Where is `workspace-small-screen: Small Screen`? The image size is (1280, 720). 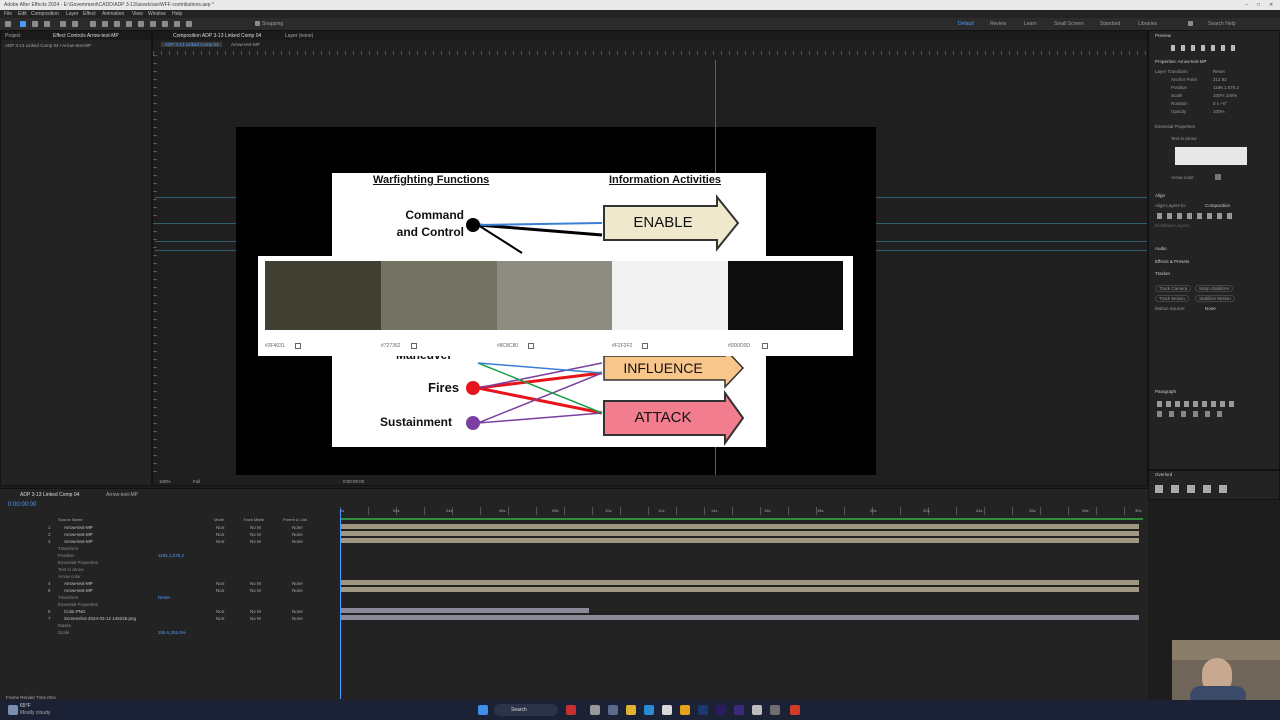
workspace-small-screen: Small Screen is located at coordinates (1069, 24).